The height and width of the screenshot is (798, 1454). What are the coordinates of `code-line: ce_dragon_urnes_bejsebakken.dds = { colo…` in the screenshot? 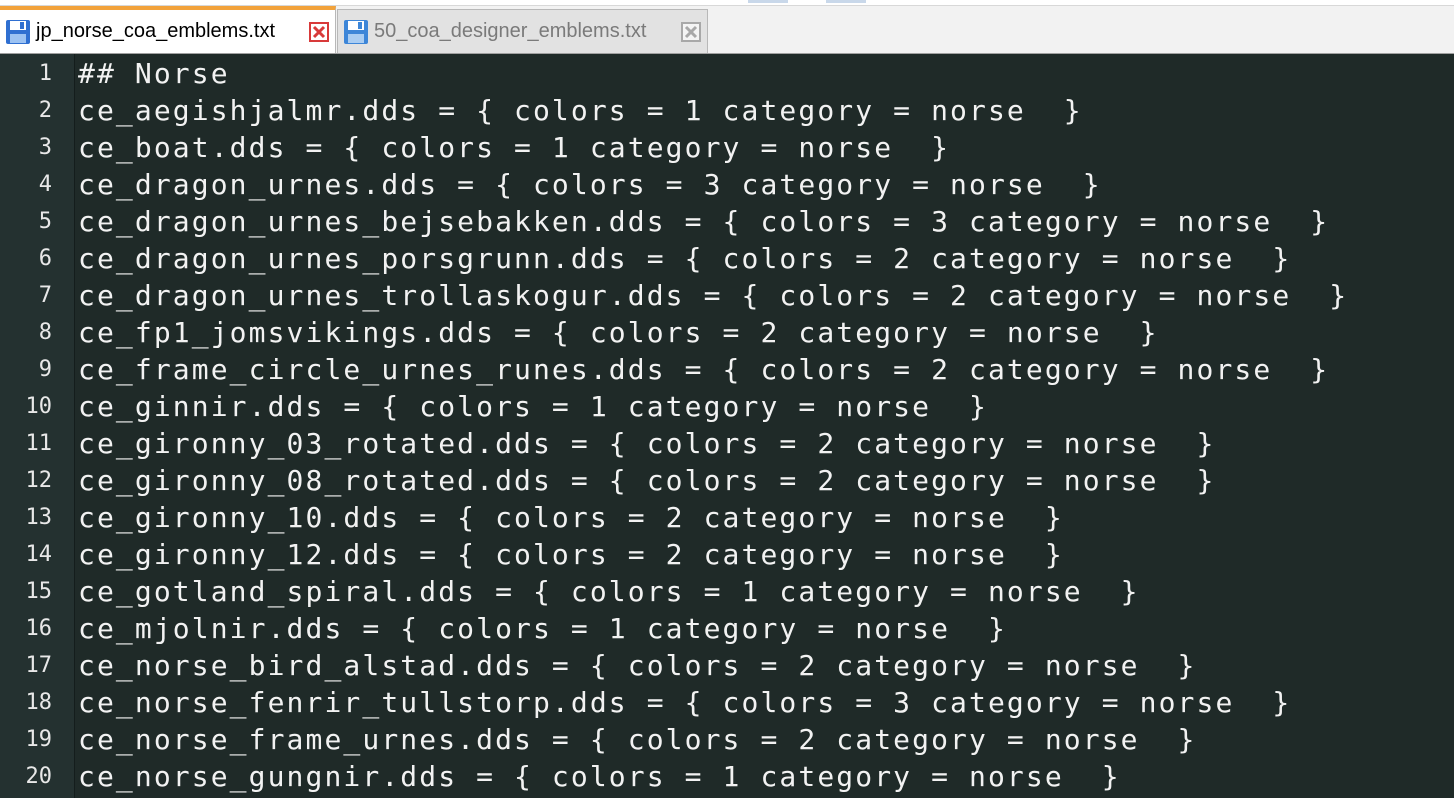 It's located at (703, 221).